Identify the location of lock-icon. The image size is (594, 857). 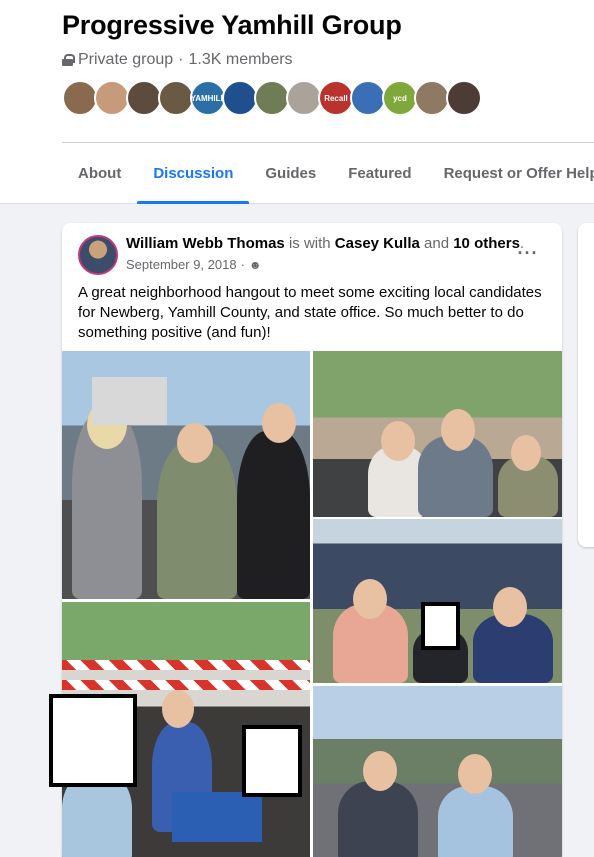
(68, 60).